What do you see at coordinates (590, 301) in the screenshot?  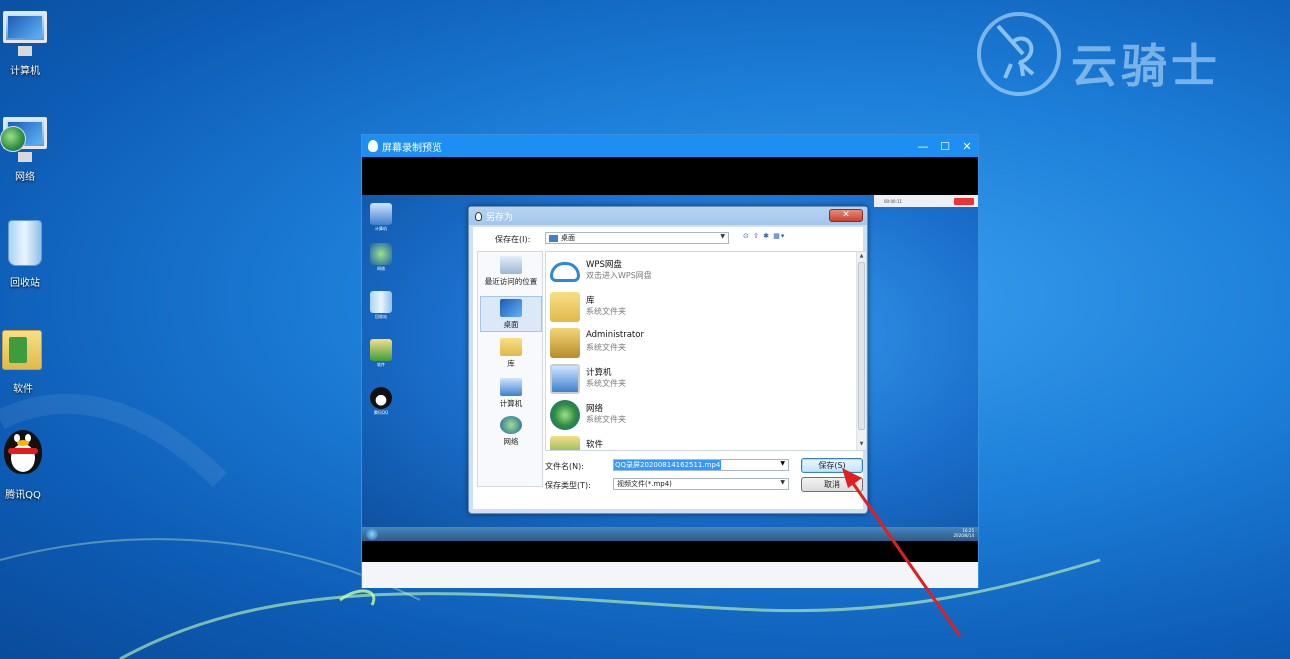 I see `file-name: 库` at bounding box center [590, 301].